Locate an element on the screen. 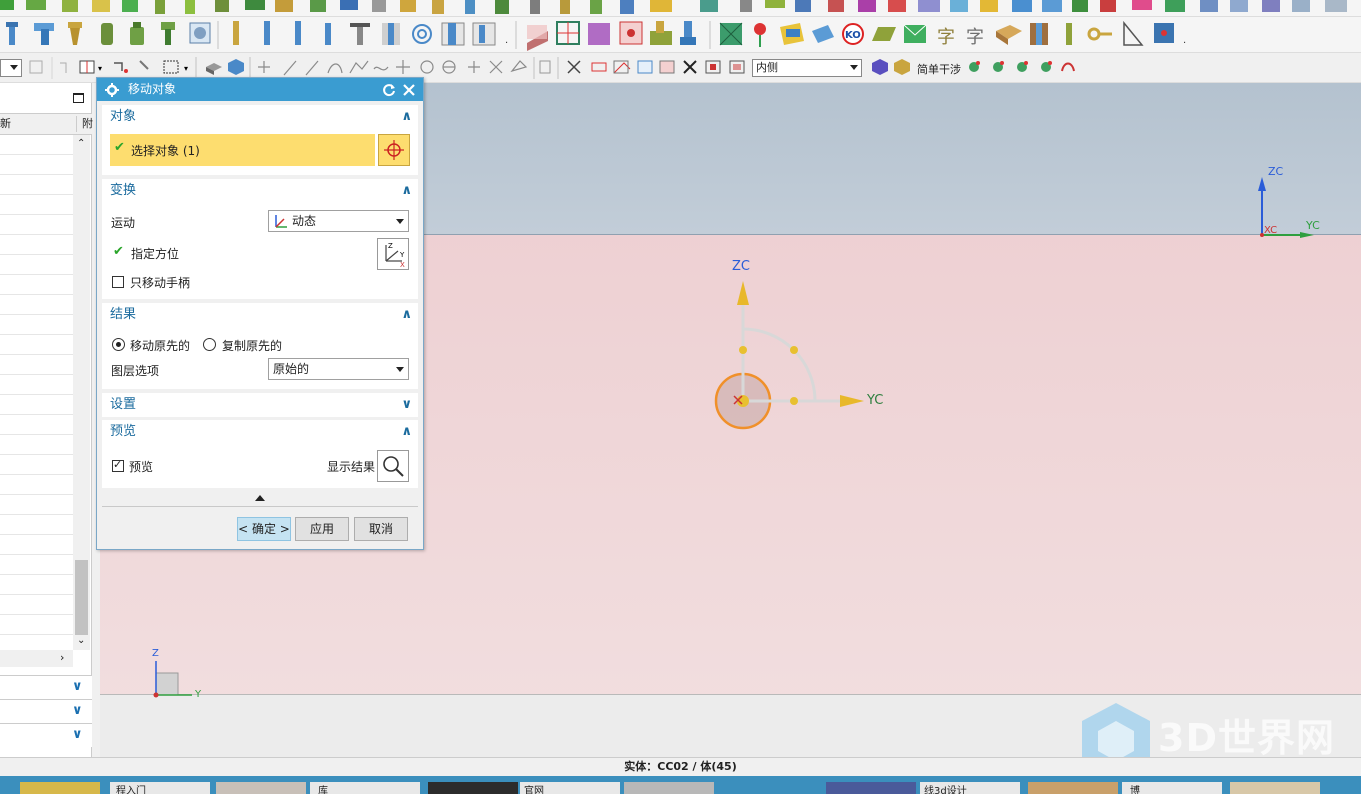 Image resolution: width=1361 pixels, height=794 pixels. object-section-header: 对象 ∧ is located at coordinates (260, 117).